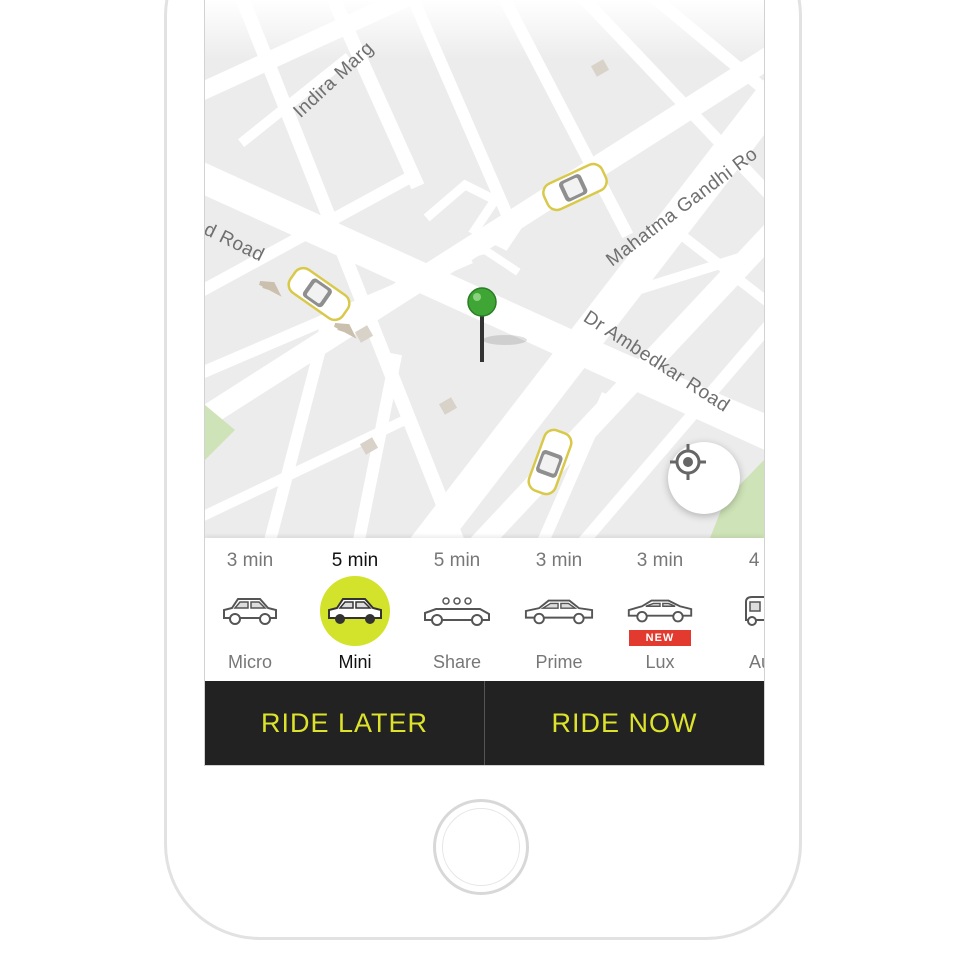  I want to click on vehicle-name: Share, so click(457, 662).